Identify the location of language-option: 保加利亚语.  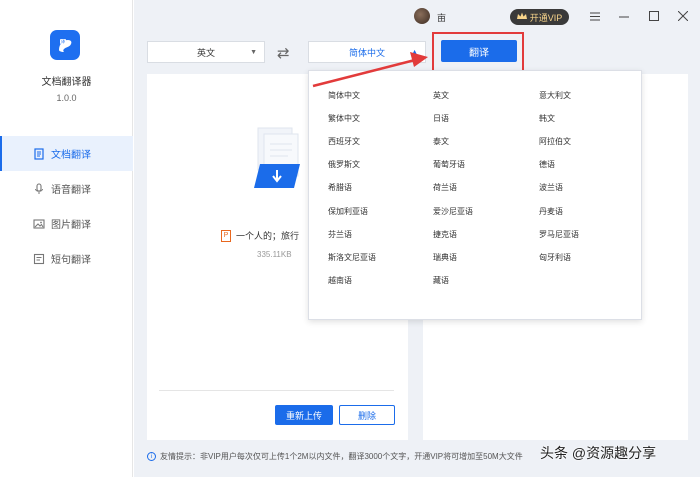
(380, 210).